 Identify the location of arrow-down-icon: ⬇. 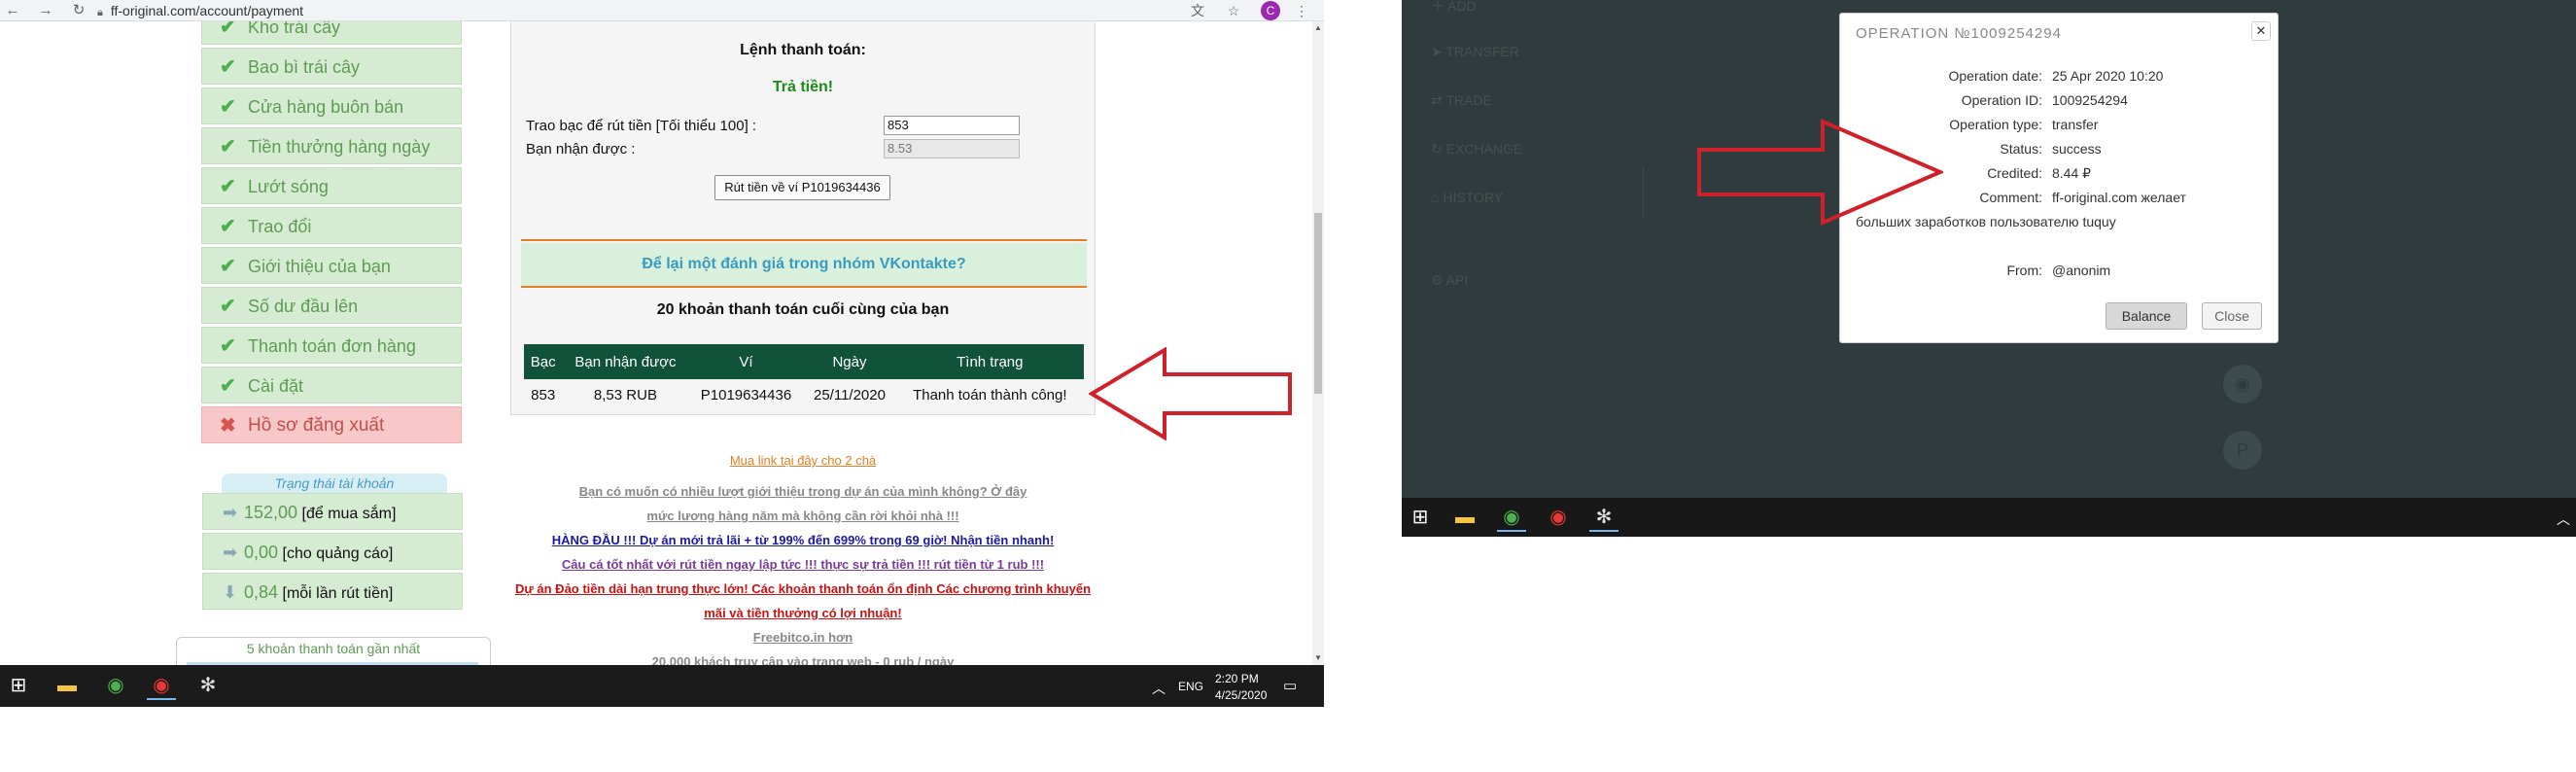
(231, 592).